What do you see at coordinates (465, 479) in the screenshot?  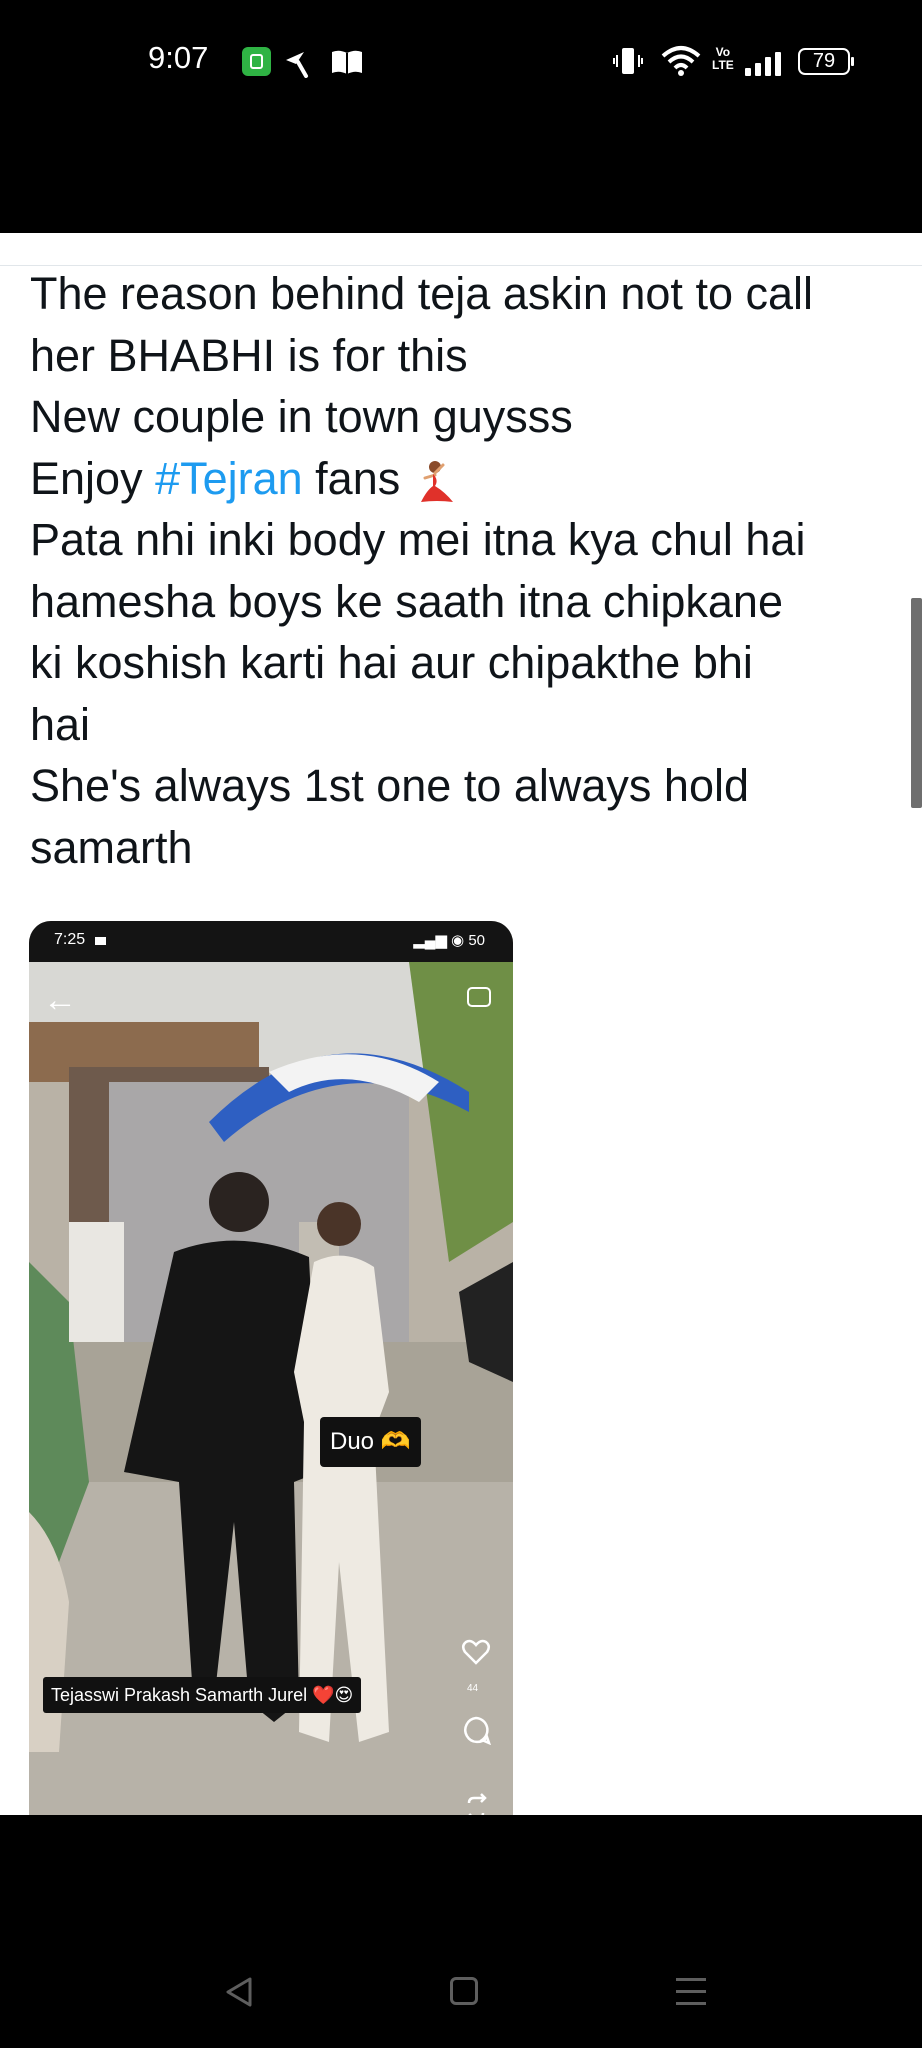 I see `tweet-line-hashtag: Enjoy #Tejran fans` at bounding box center [465, 479].